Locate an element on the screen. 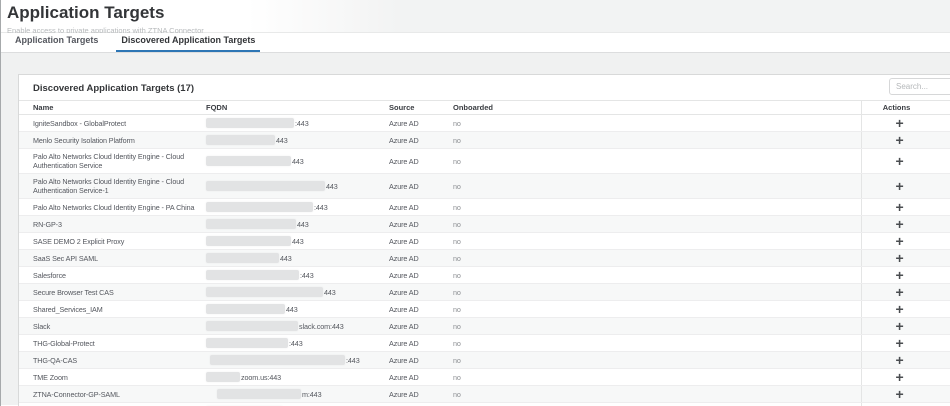 The image size is (950, 406). fqdn-suffix: m:443 is located at coordinates (312, 394).